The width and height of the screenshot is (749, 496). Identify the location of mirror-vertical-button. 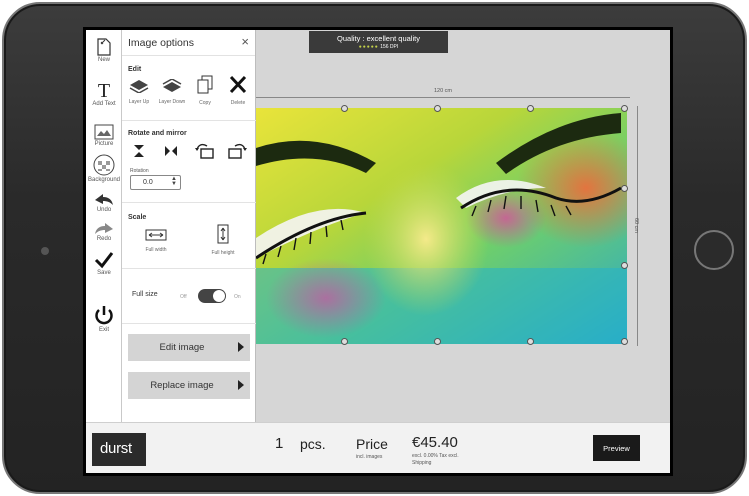
(139, 153).